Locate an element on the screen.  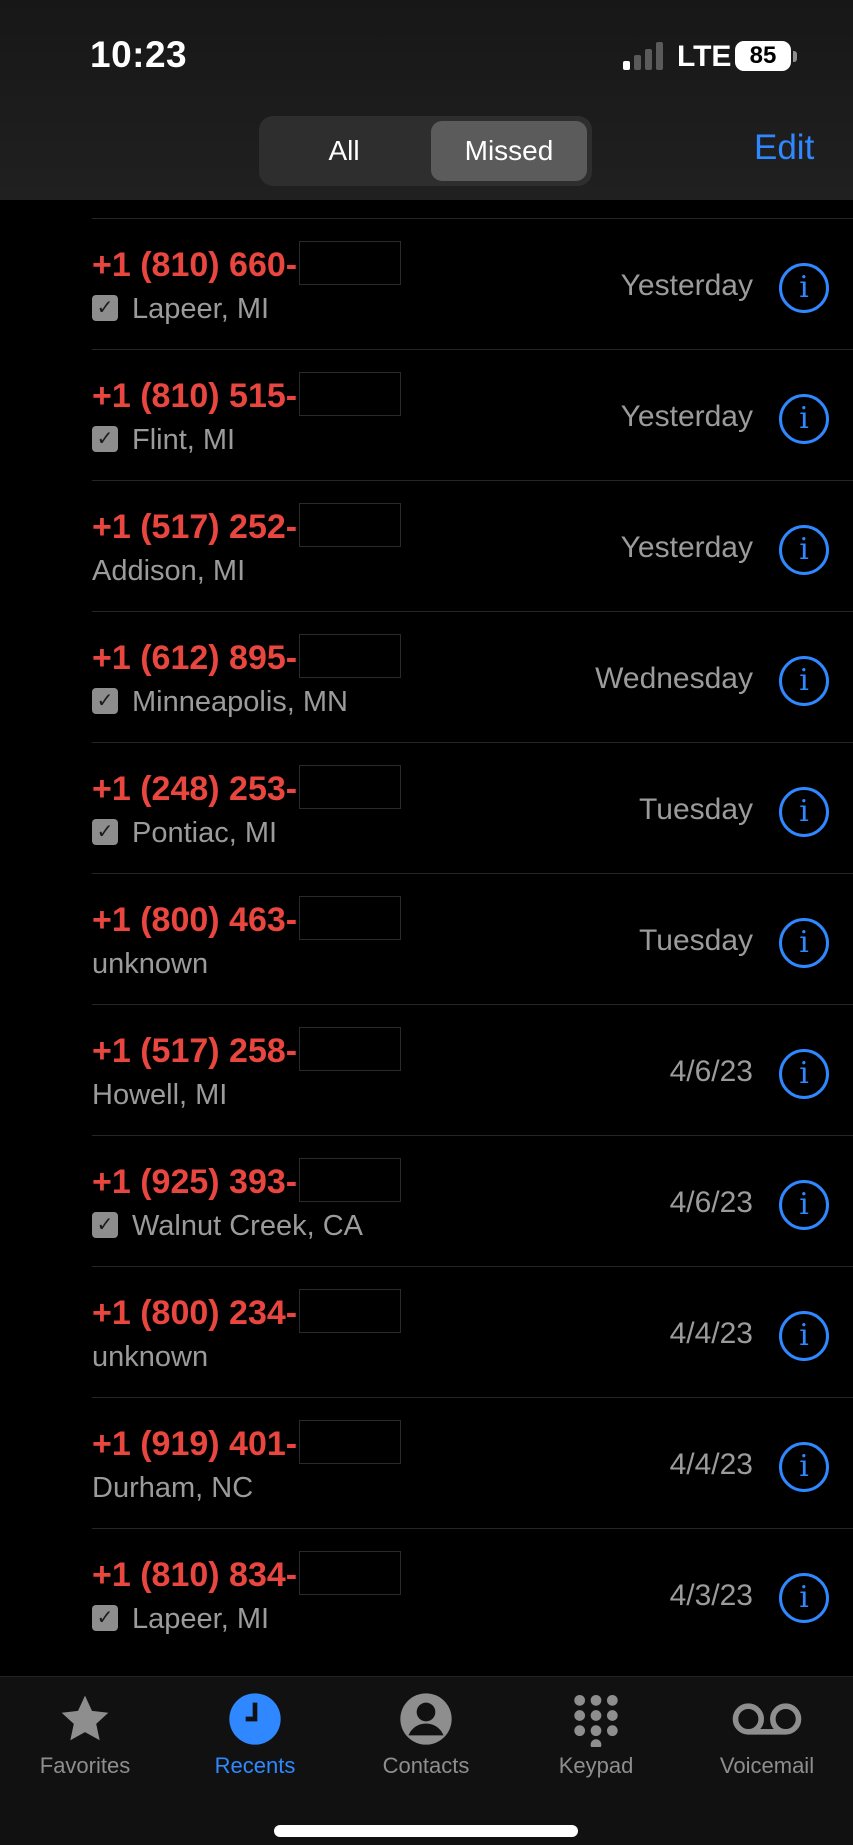
call-number-text: +1 (810) 660- is located at coordinates (195, 264).